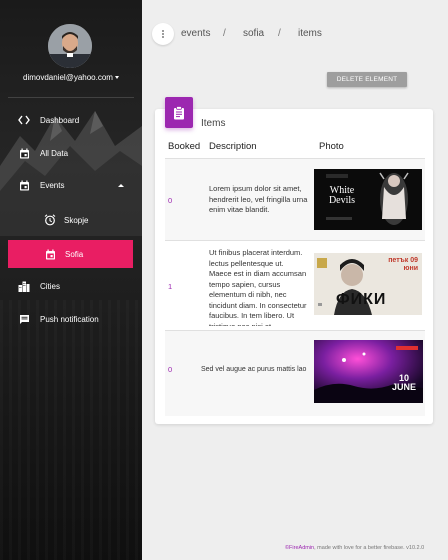 This screenshot has height=560, width=448. I want to click on photo-badge: петък 09 юни, so click(403, 264).